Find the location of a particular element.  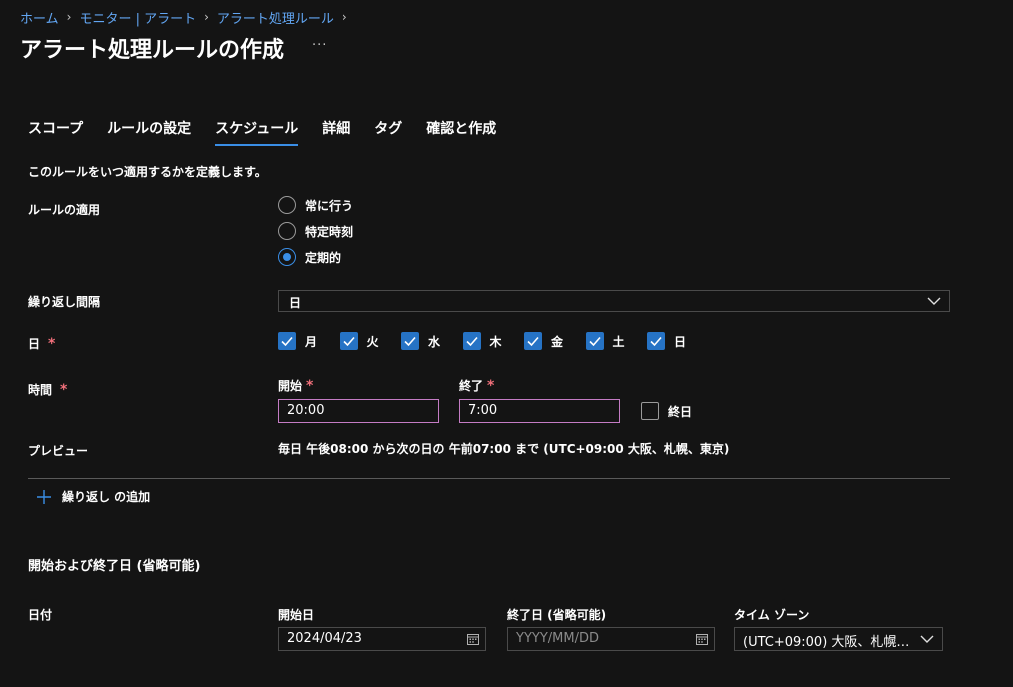

time-label-text: 時間 is located at coordinates (40, 390).